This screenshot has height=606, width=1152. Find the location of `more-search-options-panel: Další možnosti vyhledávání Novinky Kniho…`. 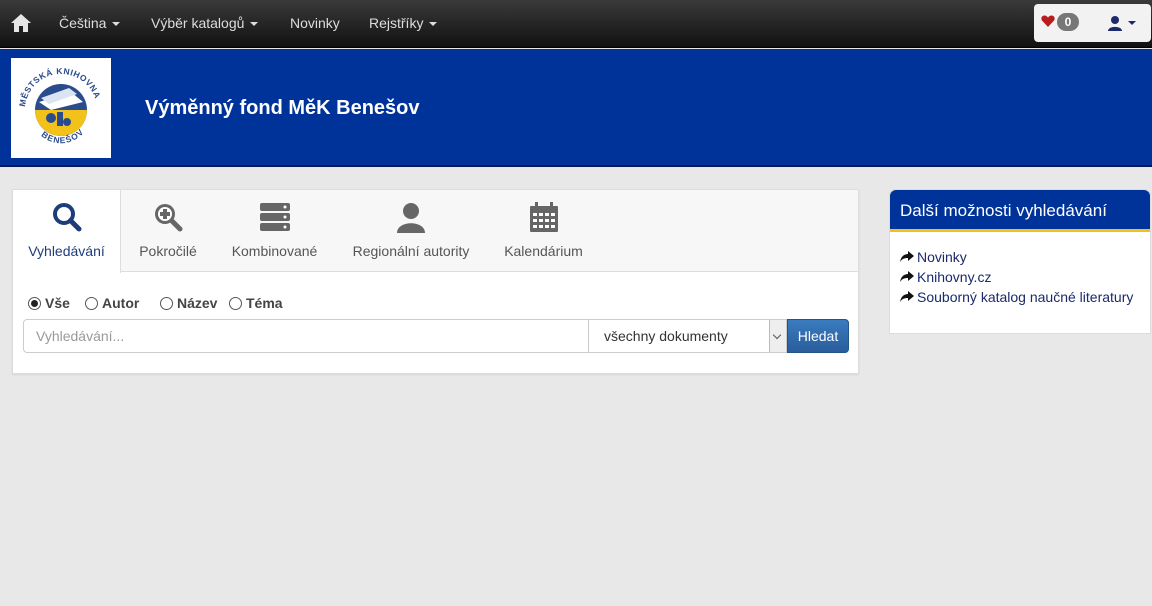

more-search-options-panel: Další možnosti vyhledávání Novinky Kniho… is located at coordinates (1020, 261).